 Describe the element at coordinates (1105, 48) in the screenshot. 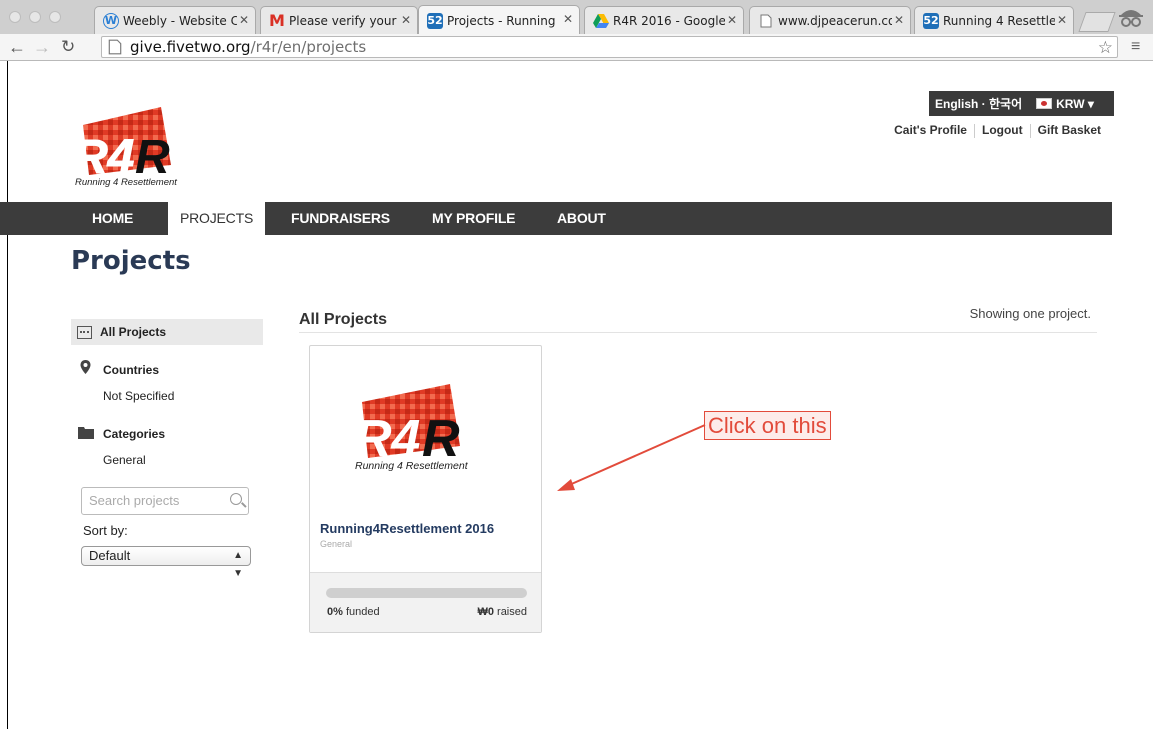

I see `bookmark-star-icon: ☆` at that location.